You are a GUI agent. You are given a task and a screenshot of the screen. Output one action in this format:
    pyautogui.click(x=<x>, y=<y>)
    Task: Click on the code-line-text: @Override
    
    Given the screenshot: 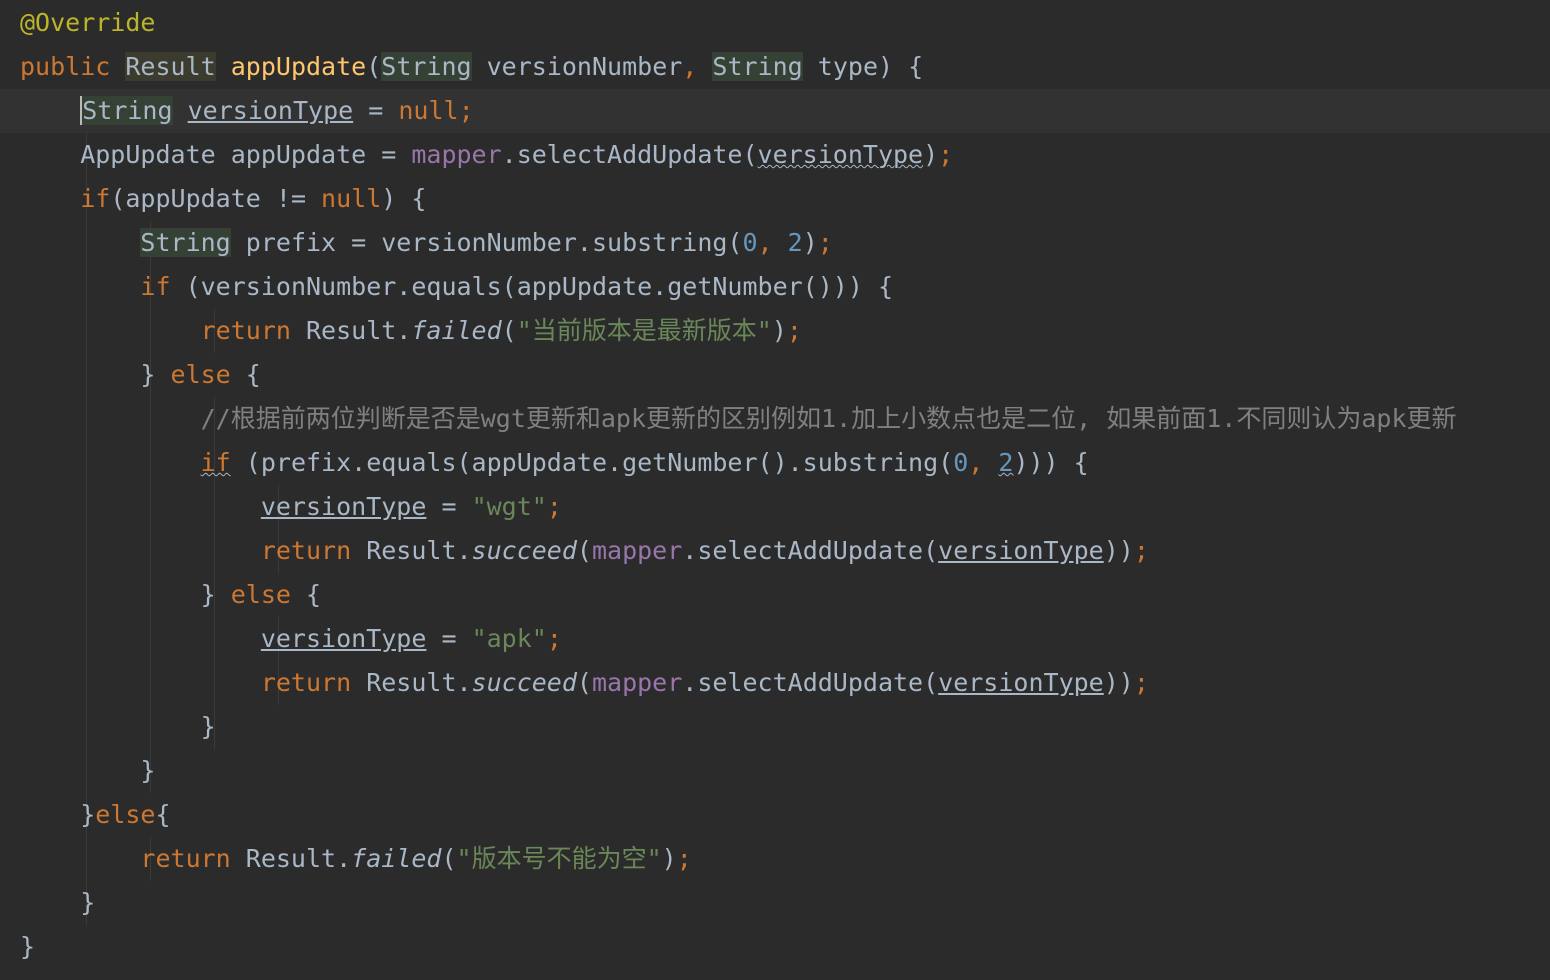 What is the action you would take?
    pyautogui.click(x=87, y=23)
    